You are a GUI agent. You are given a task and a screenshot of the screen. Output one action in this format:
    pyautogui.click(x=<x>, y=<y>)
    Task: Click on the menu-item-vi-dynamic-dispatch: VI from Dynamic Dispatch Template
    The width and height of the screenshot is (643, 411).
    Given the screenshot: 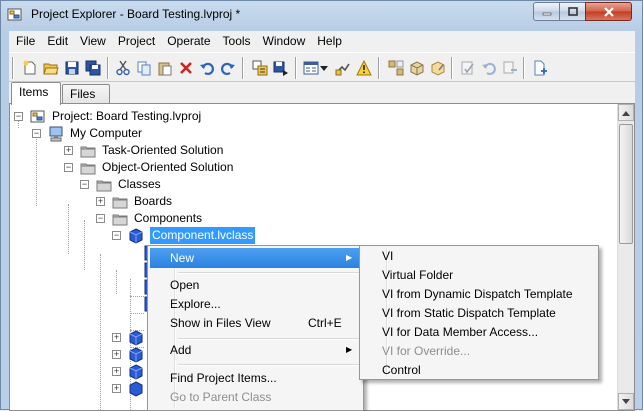 What is the action you would take?
    pyautogui.click(x=479, y=294)
    